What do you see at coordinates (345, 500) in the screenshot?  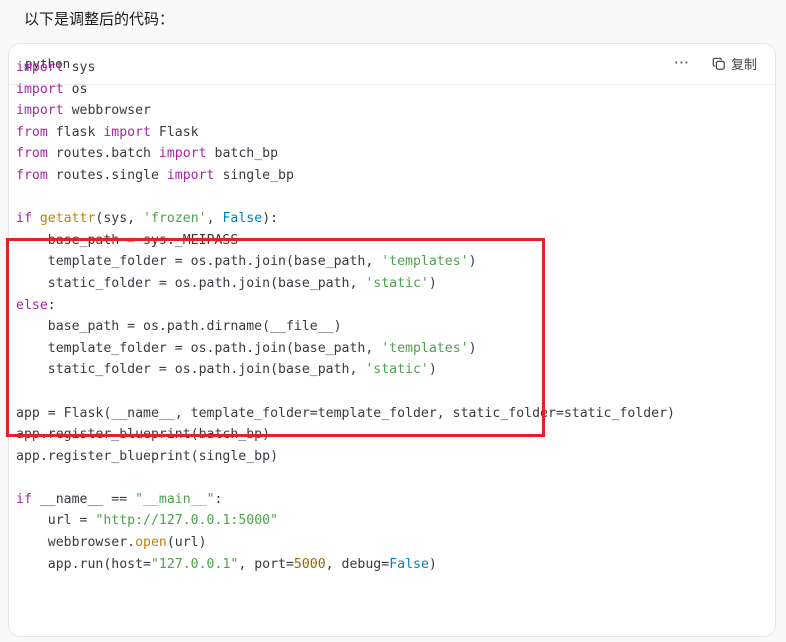 I see `code-line: if __name__ == "__main__":` at bounding box center [345, 500].